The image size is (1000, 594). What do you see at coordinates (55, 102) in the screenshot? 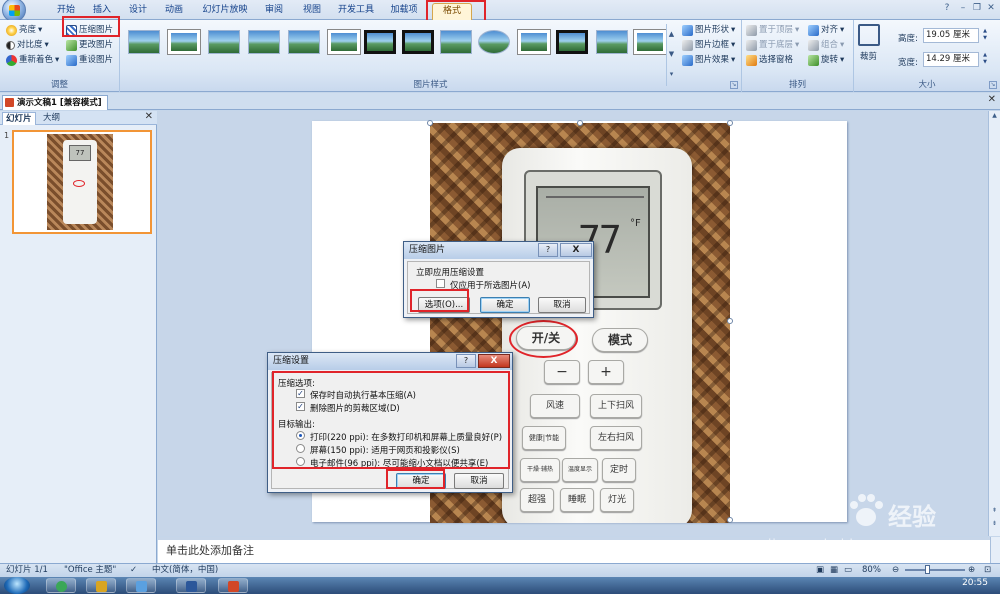
I see `document-tab: 演示文稿1 [兼容模式]` at bounding box center [55, 102].